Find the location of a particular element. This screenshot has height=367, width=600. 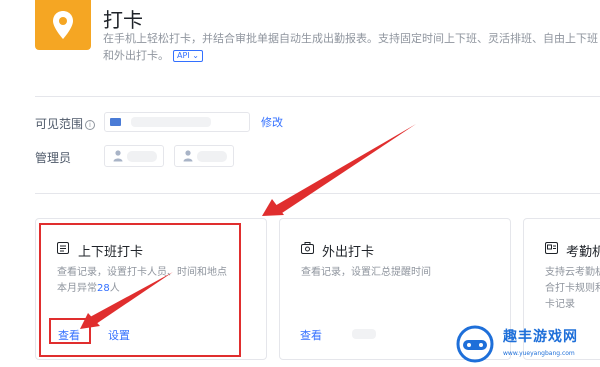

card-title: 外出打卡 is located at coordinates (348, 252).